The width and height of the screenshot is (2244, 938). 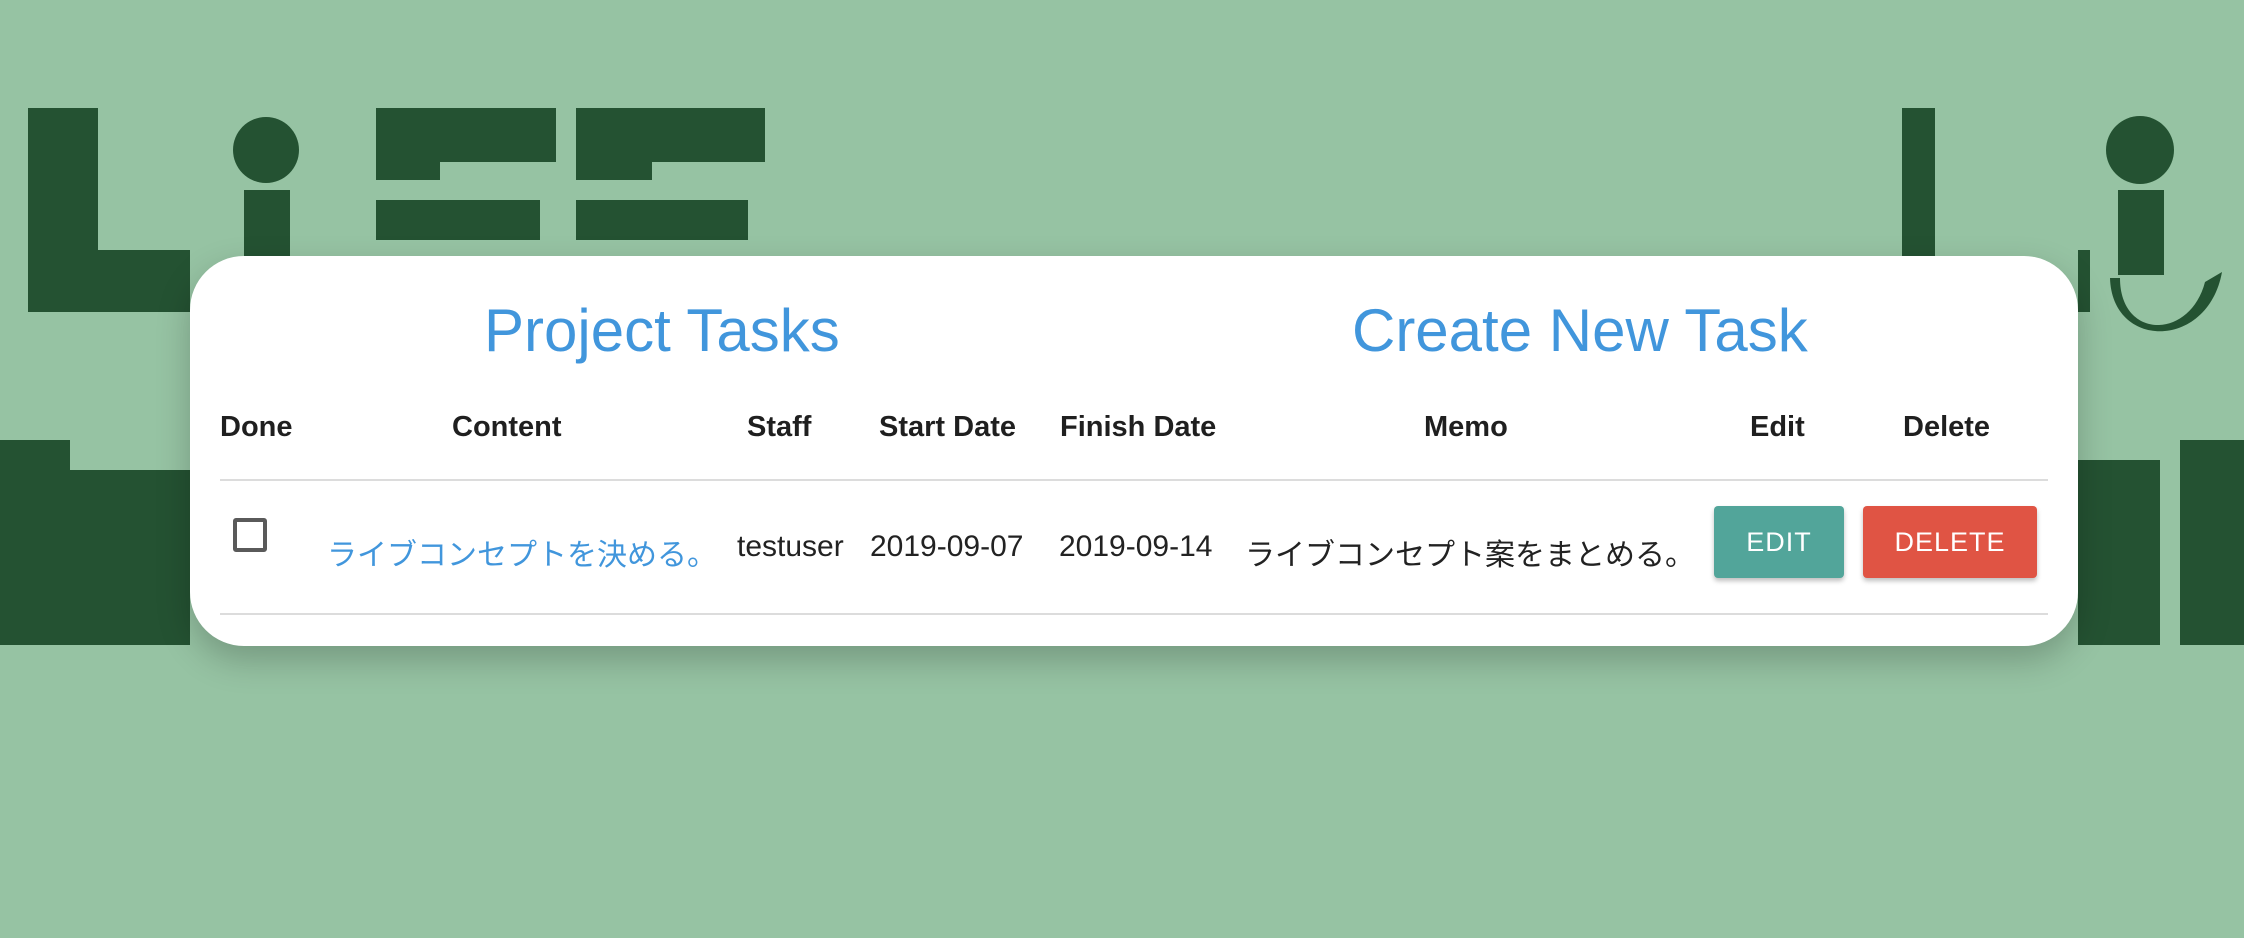 What do you see at coordinates (1134, 614) in the screenshot?
I see `row-divider` at bounding box center [1134, 614].